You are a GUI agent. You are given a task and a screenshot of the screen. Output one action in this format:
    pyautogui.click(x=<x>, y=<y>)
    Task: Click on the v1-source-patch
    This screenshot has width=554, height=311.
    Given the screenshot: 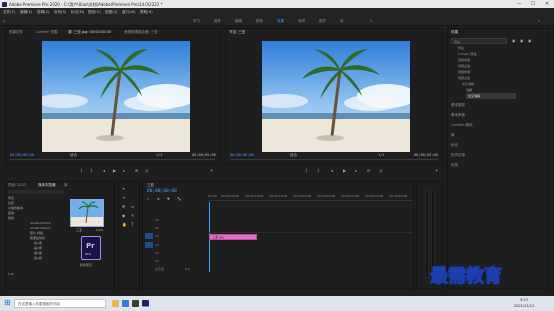 What is the action you would take?
    pyautogui.click(x=149, y=236)
    